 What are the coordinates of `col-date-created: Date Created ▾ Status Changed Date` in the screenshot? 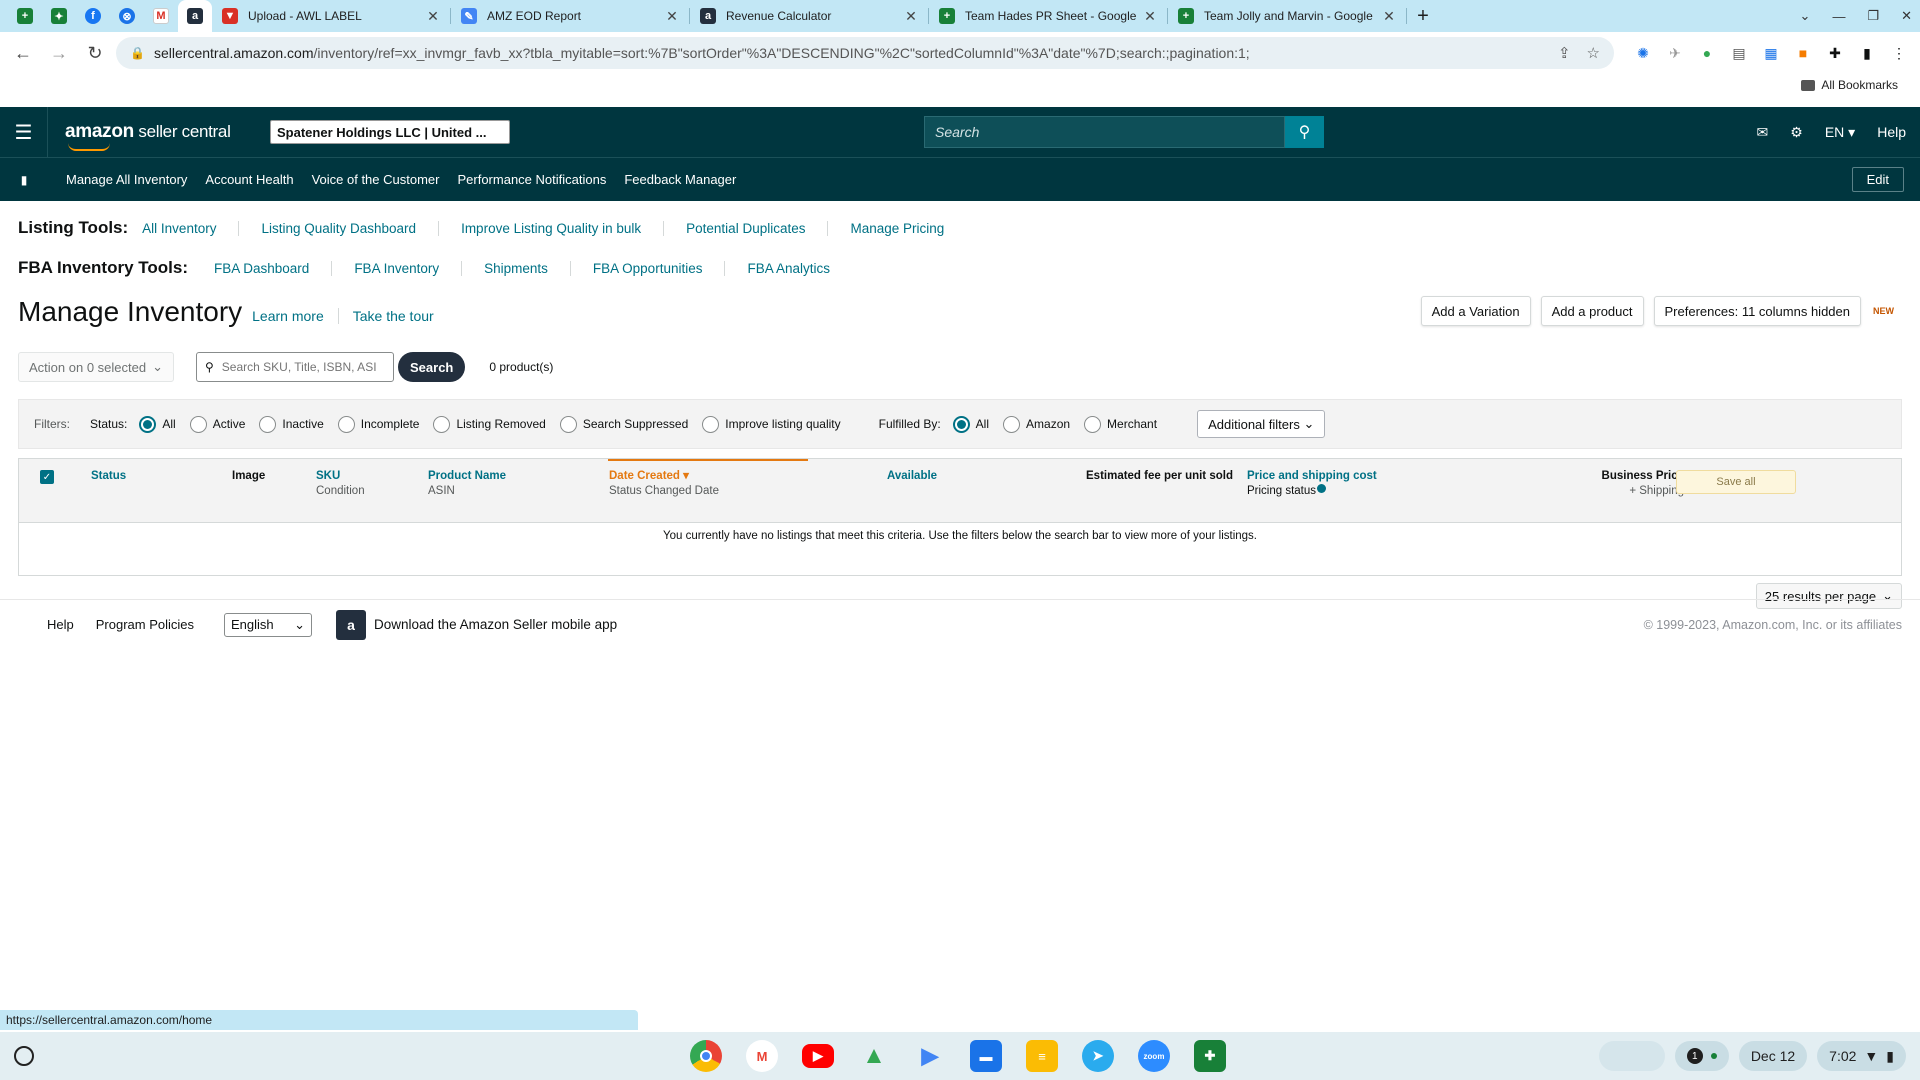 It's located at (664, 484).